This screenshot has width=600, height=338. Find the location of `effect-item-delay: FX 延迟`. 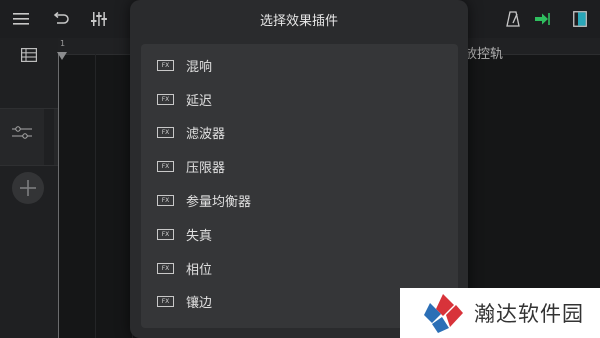

effect-item-delay: FX 延迟 is located at coordinates (299, 99).